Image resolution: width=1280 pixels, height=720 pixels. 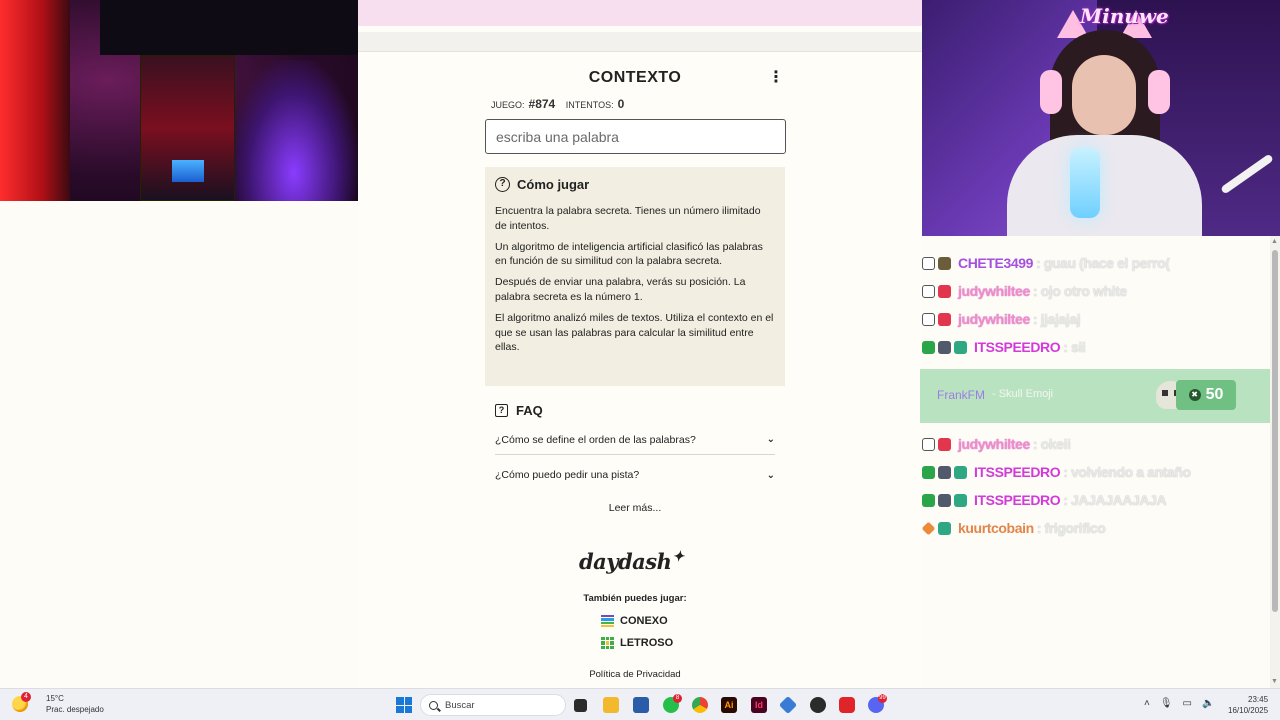 What do you see at coordinates (1001, 319) in the screenshot?
I see `chat-message: judywhiltee : jjajajaj` at bounding box center [1001, 319].